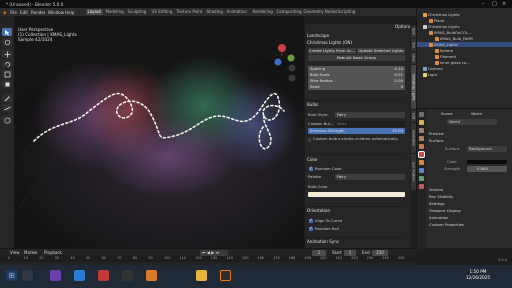  Describe the element at coordinates (311, 168) in the screenshot. I see `random-color-checkbox` at that location.